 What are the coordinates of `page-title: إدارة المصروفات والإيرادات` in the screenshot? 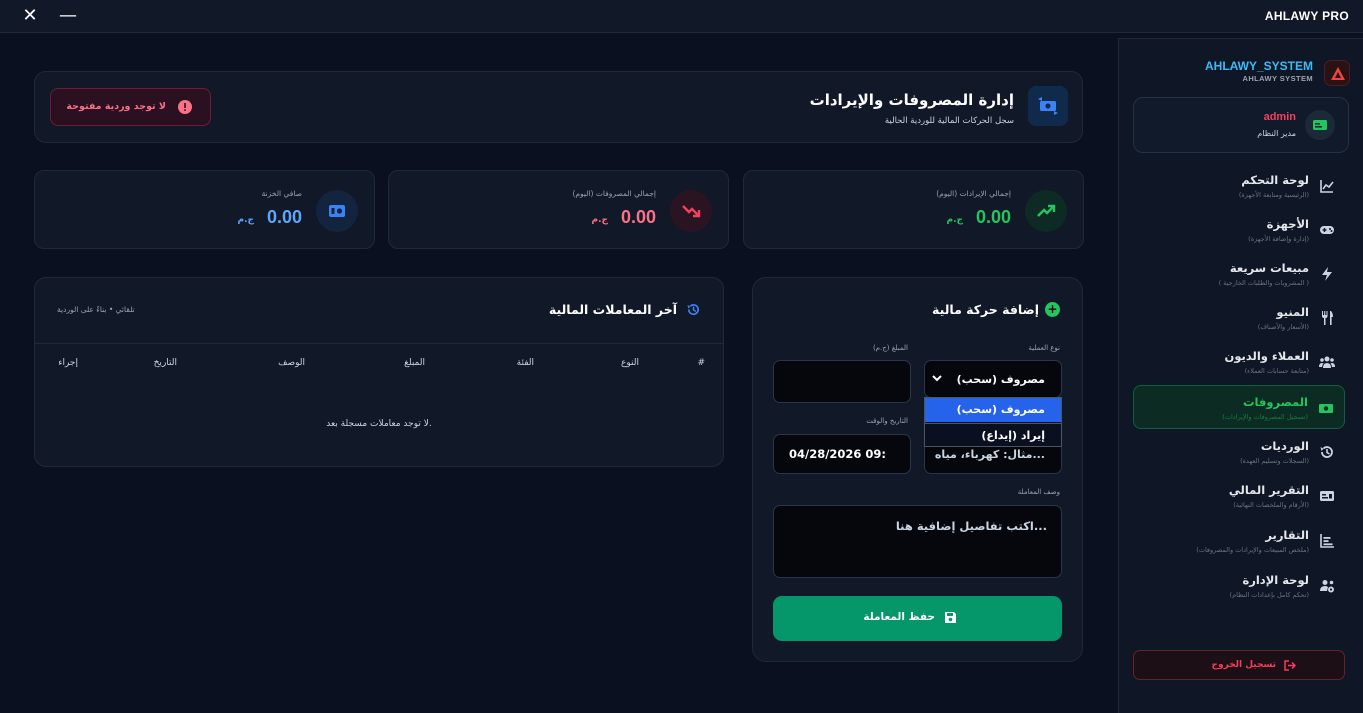 It's located at (911, 100).